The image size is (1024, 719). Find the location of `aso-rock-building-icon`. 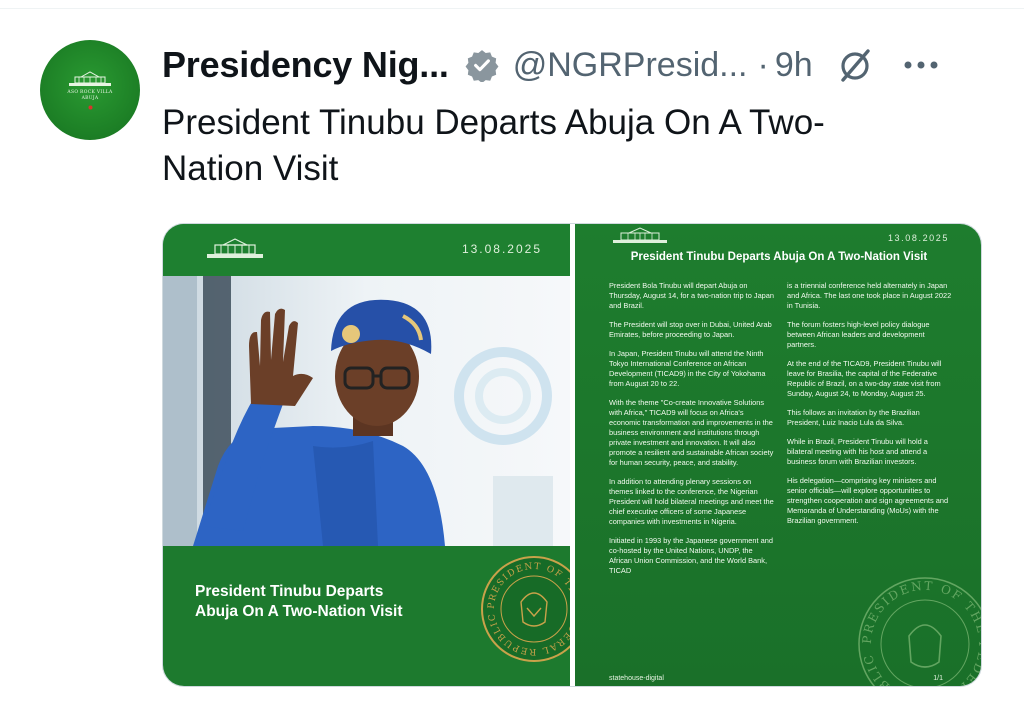

aso-rock-building-icon is located at coordinates (90, 78).